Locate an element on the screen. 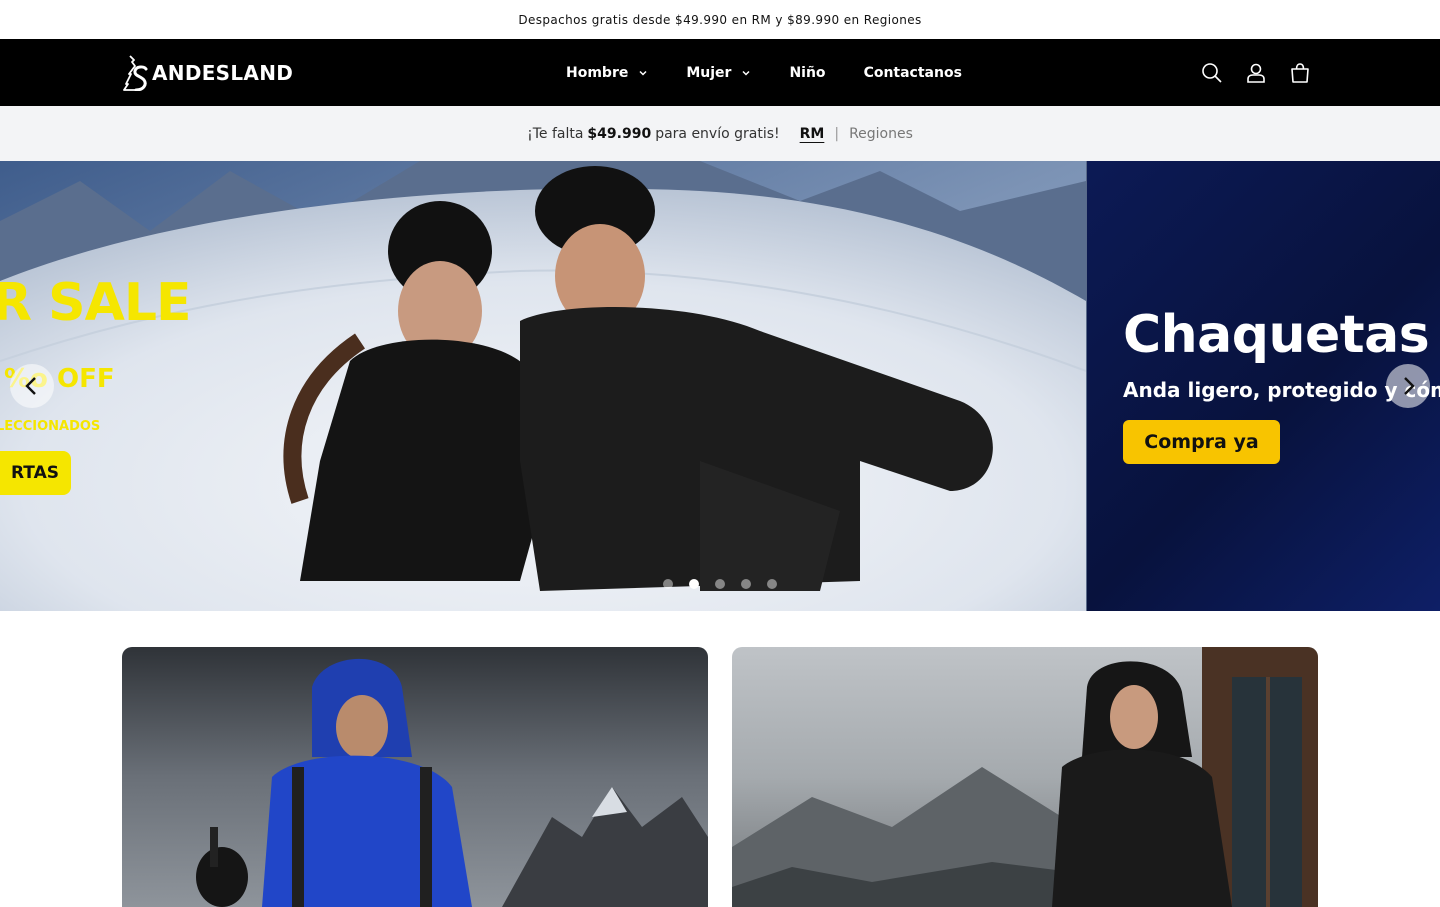 The height and width of the screenshot is (907, 1440). slider-prev-button is located at coordinates (32, 386).